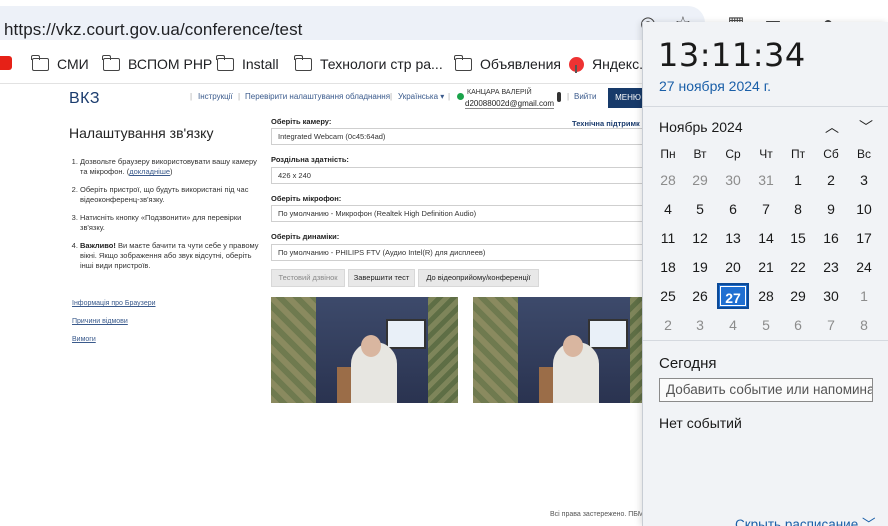  What do you see at coordinates (460, 96) in the screenshot?
I see `online-status-icon` at bounding box center [460, 96].